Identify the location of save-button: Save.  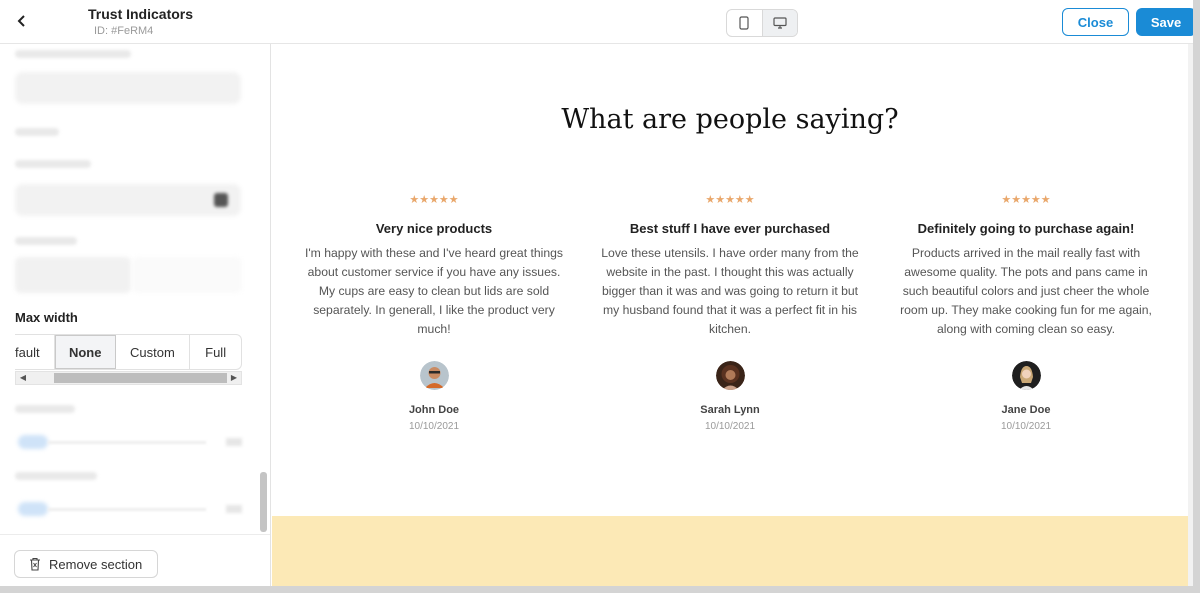
(1164, 22).